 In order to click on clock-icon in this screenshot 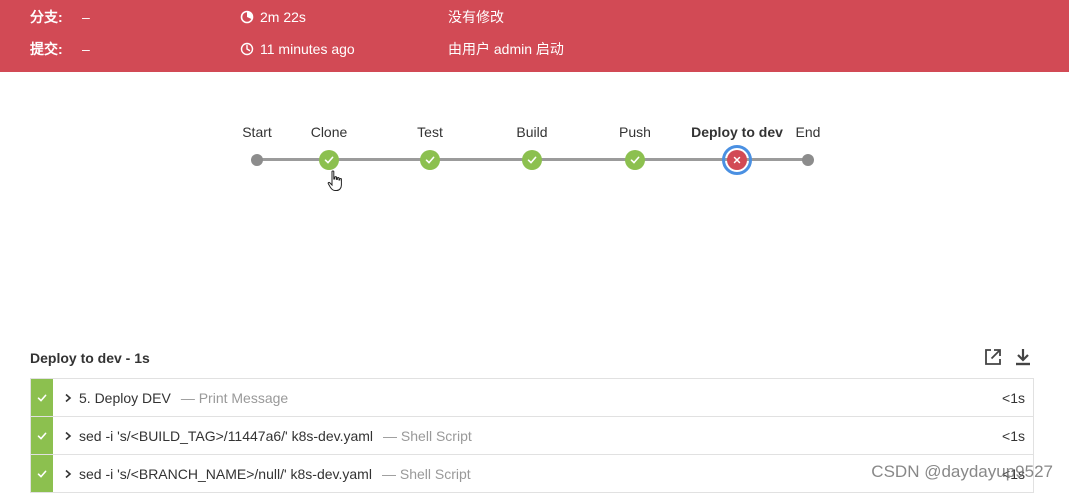, I will do `click(247, 49)`.